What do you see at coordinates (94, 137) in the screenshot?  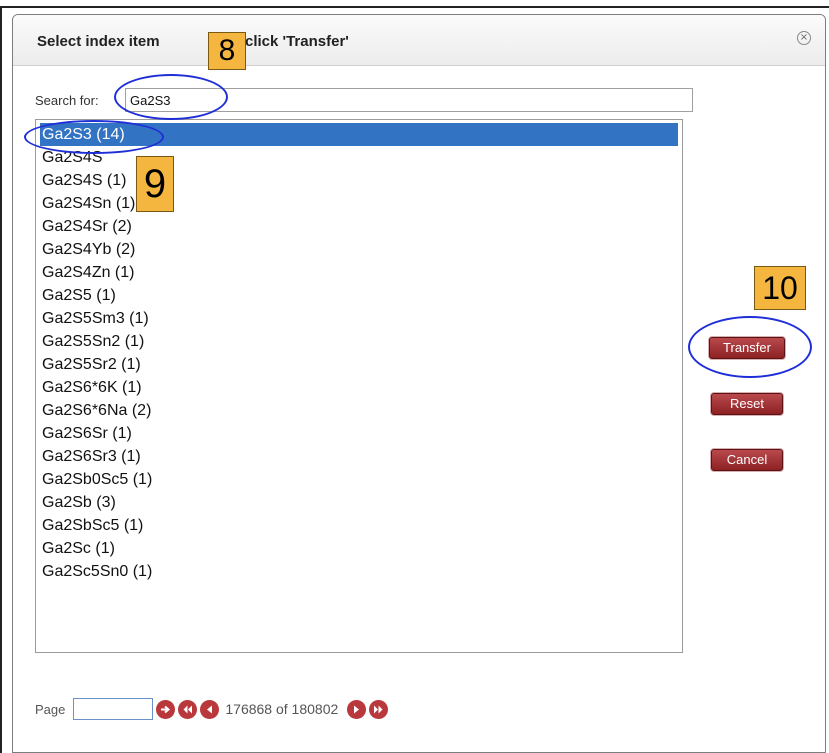 I see `highlight-first-item` at bounding box center [94, 137].